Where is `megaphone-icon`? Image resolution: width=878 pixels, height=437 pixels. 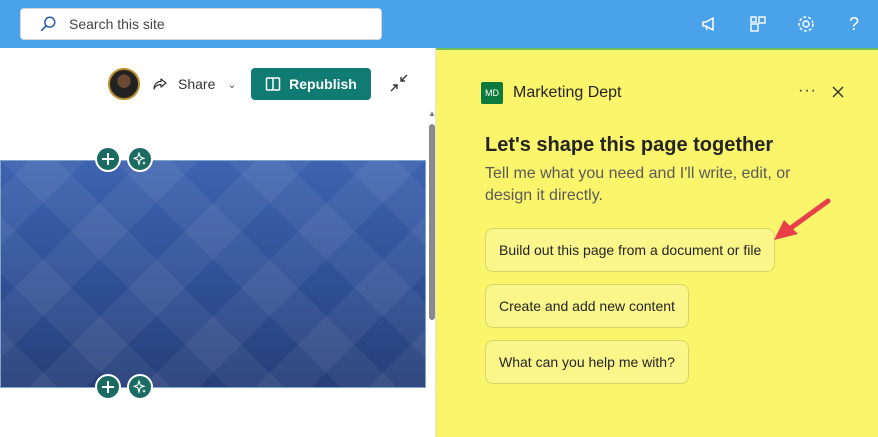
megaphone-icon is located at coordinates (710, 24).